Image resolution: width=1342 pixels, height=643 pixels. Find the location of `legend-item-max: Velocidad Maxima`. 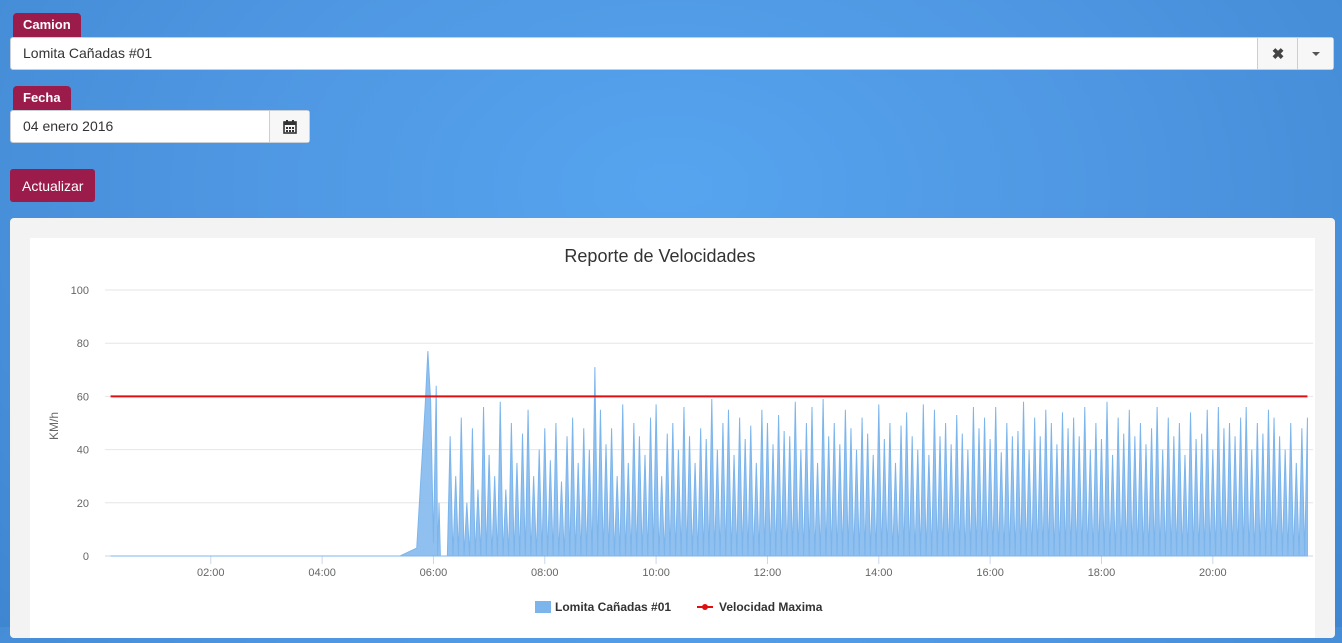

legend-item-max: Velocidad Maxima is located at coordinates (771, 607).